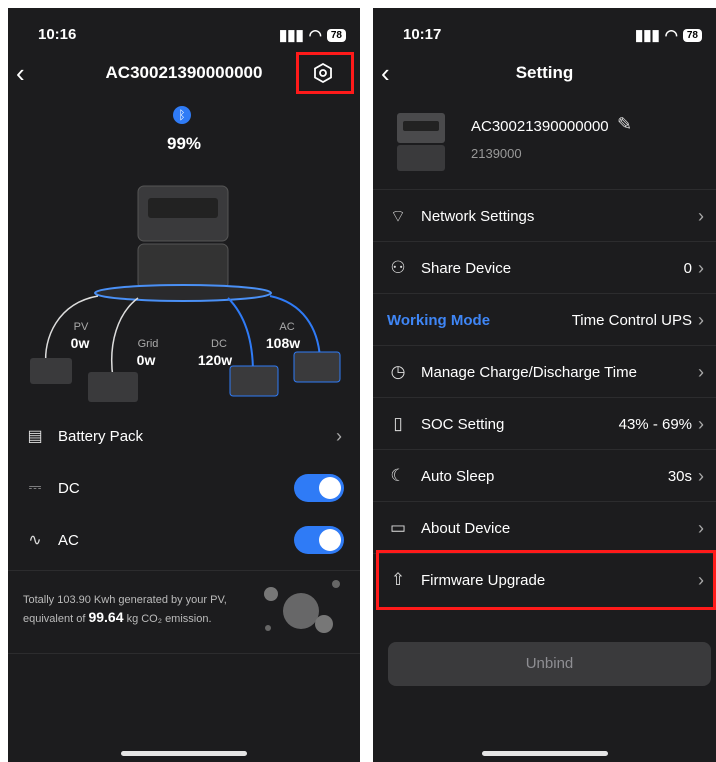  I want to click on energy-flow-diagram, so click(185, 293).